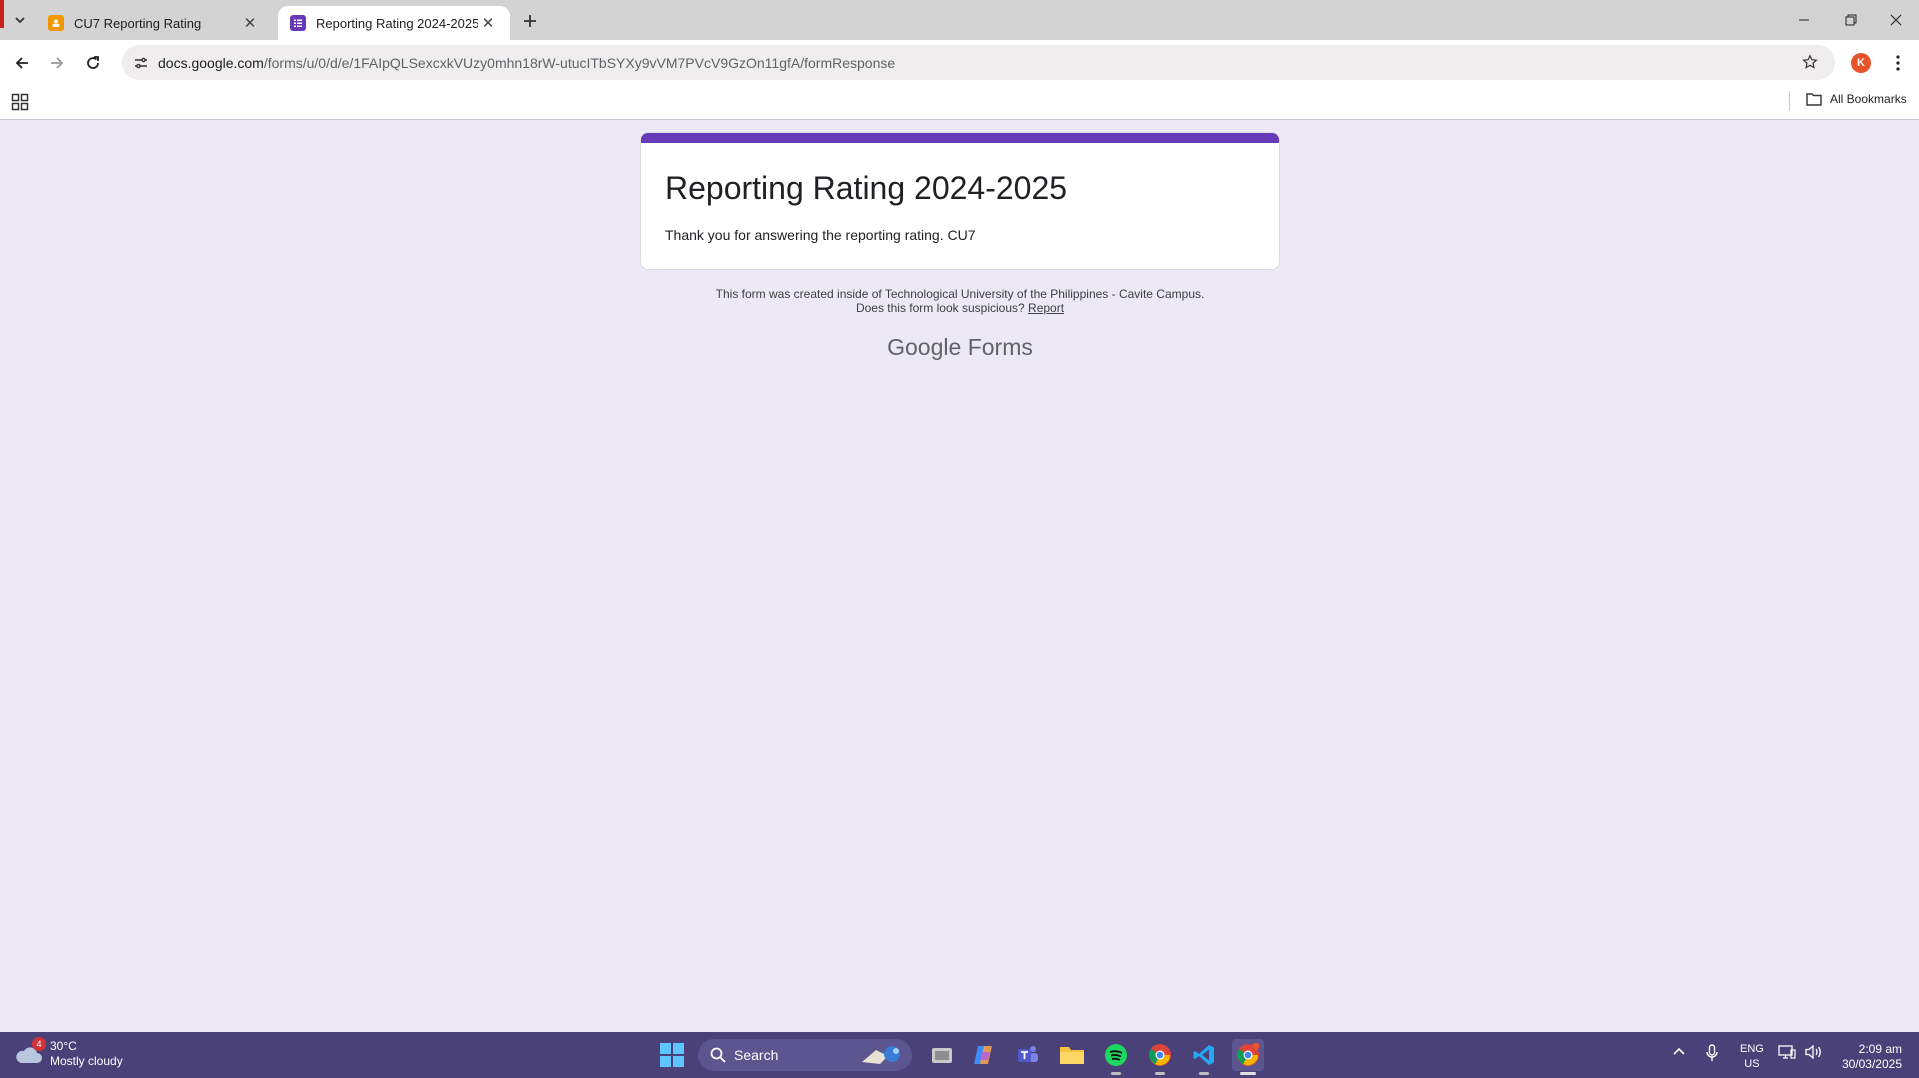  I want to click on spotify-button, so click(1116, 1057).